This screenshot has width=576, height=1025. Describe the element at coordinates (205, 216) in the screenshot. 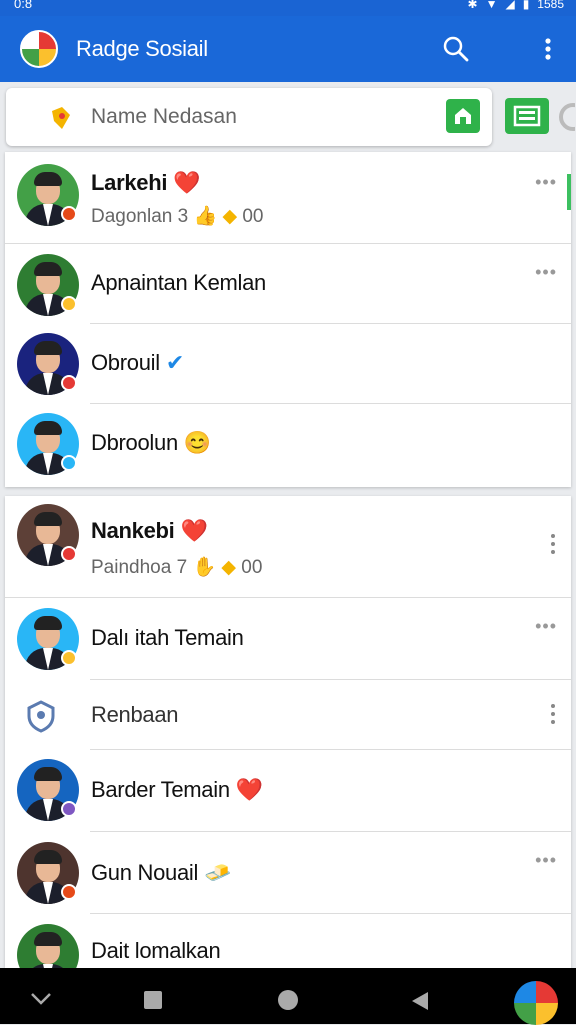

I see `thumbs-up-icon: 👍` at that location.